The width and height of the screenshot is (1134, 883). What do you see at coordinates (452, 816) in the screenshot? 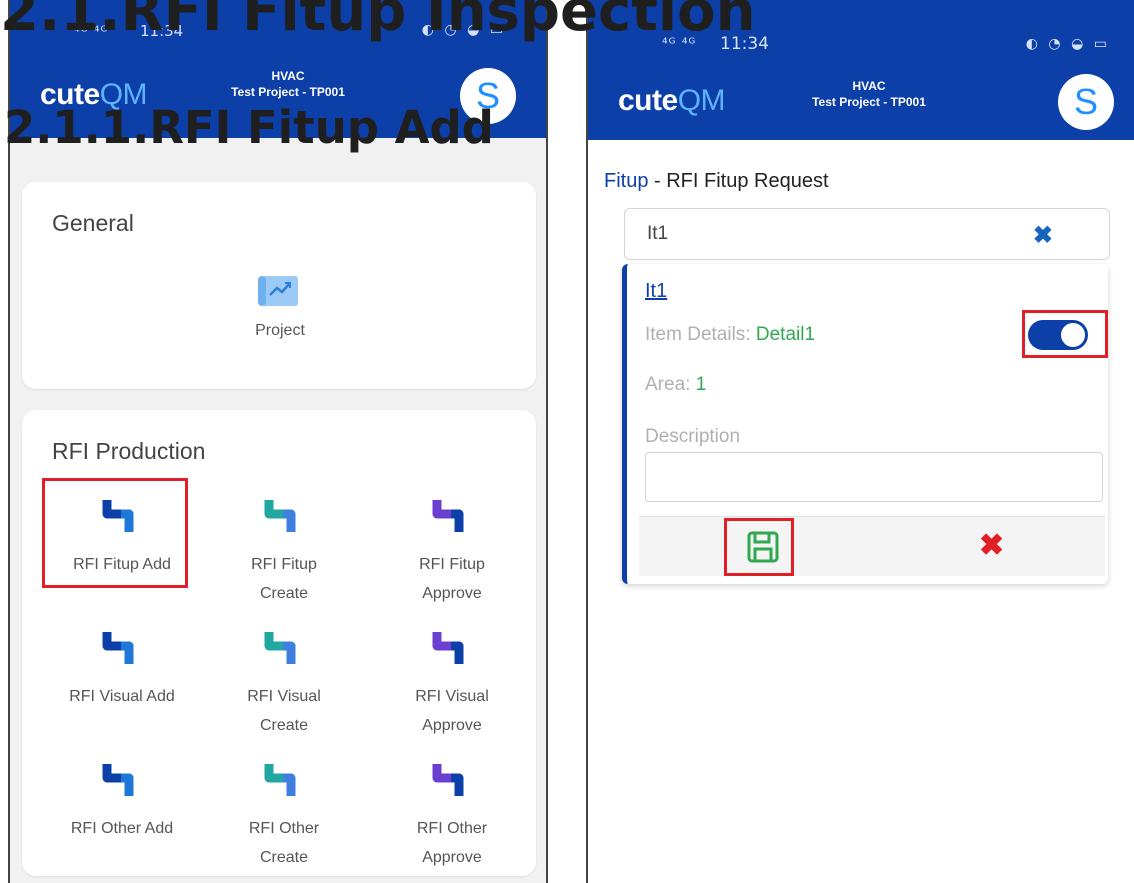
I see `tile-rfi-other-approve: RFI Other Approve` at bounding box center [452, 816].